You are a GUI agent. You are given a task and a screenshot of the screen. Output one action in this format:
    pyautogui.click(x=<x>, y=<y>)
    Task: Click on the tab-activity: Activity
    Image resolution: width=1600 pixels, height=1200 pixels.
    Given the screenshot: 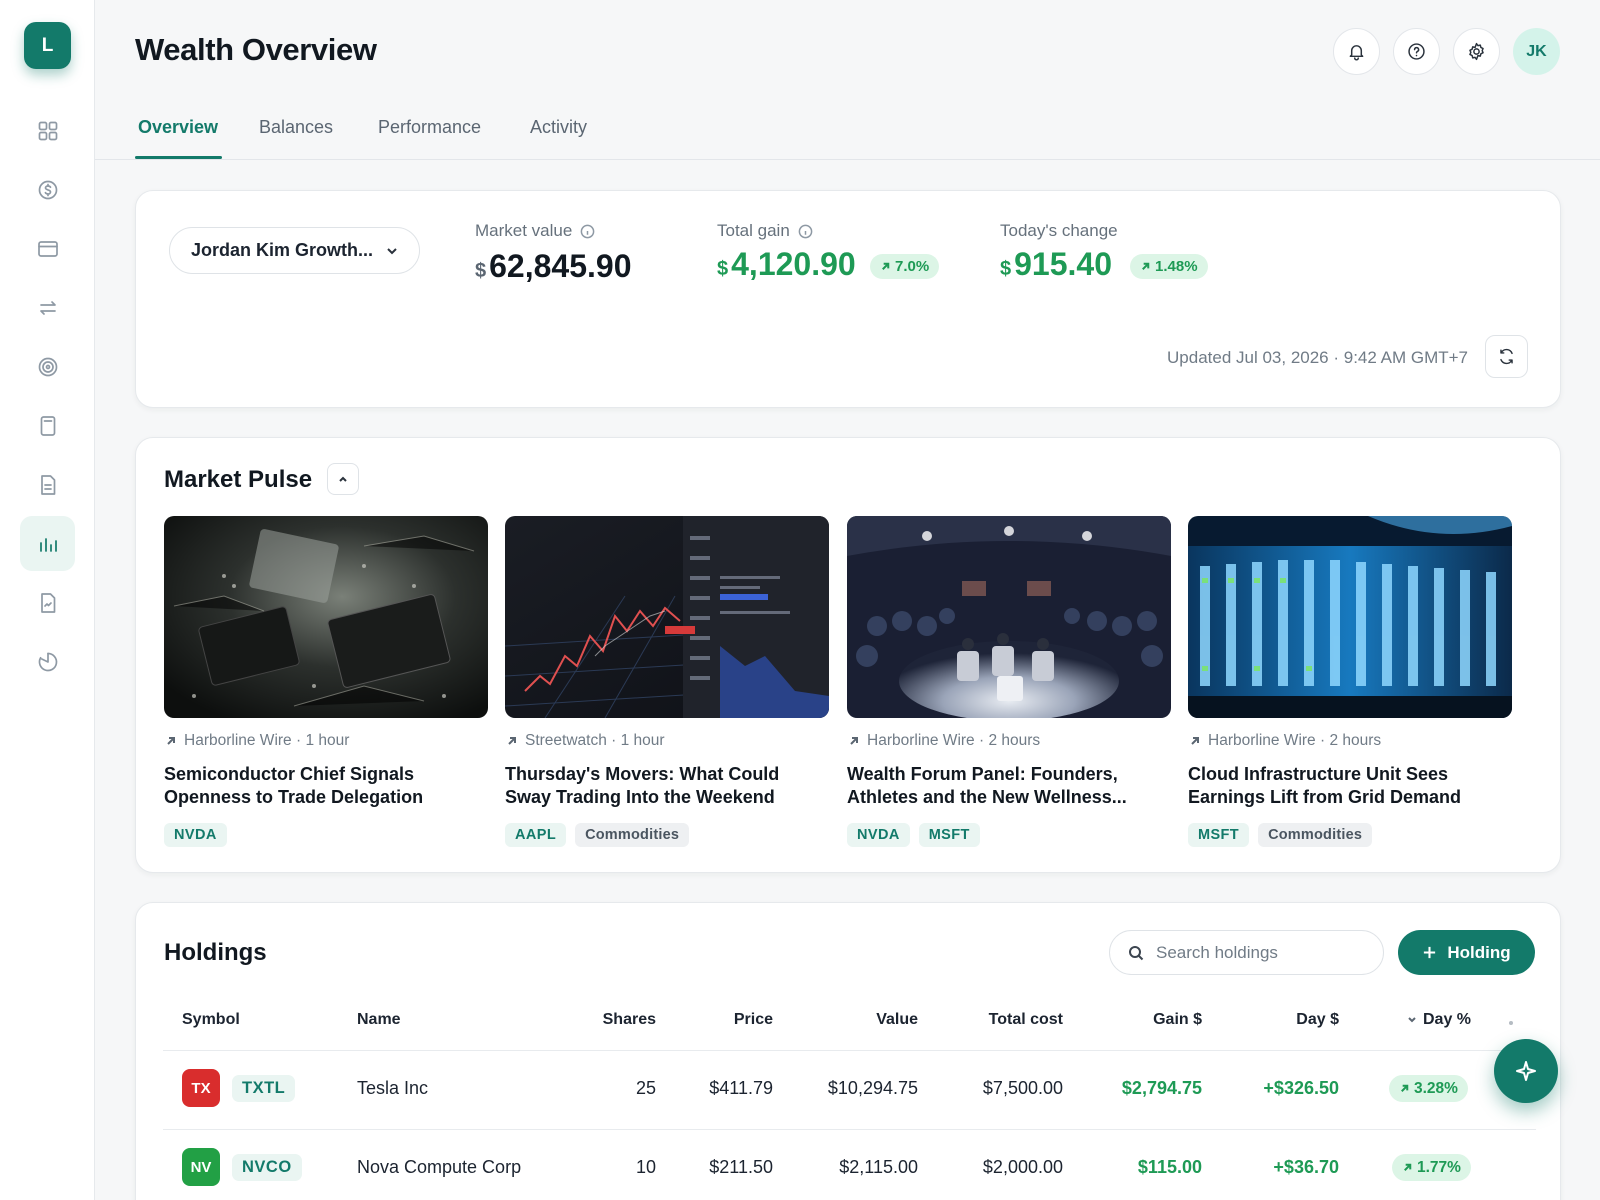 What is the action you would take?
    pyautogui.click(x=558, y=137)
    